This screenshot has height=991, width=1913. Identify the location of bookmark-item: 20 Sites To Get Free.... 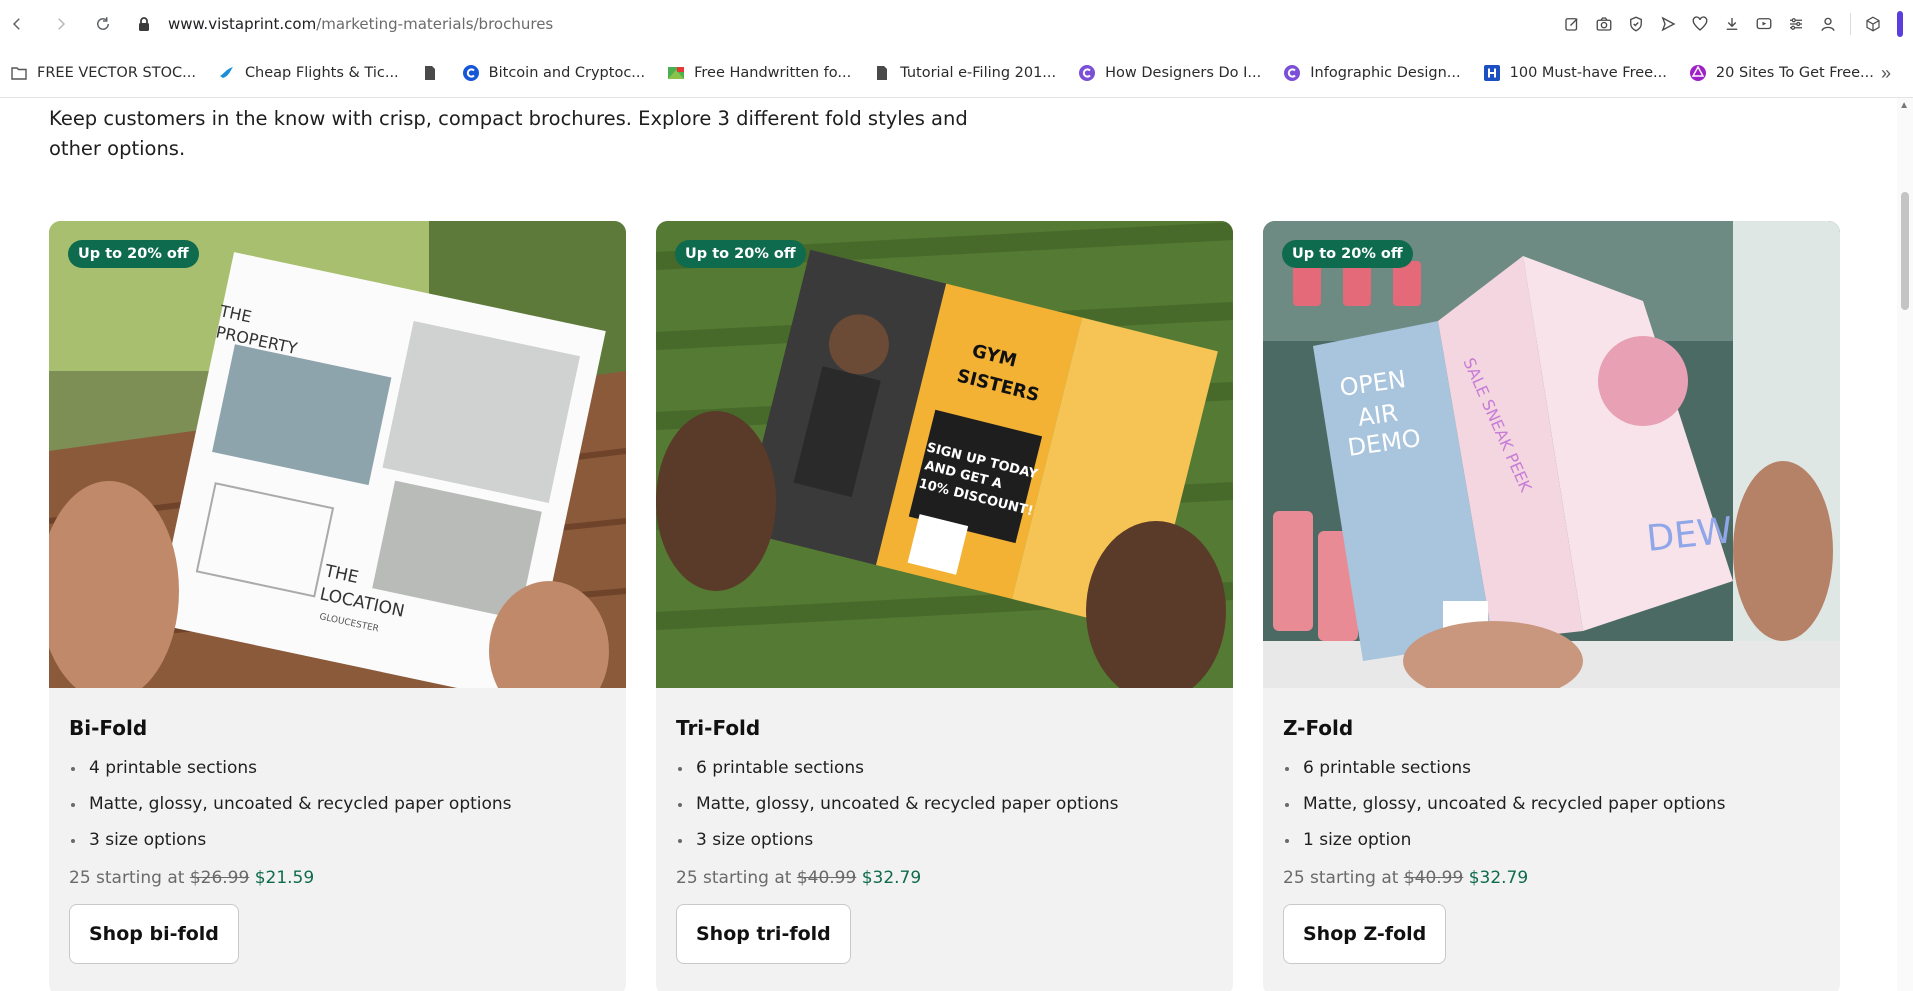
(1781, 73).